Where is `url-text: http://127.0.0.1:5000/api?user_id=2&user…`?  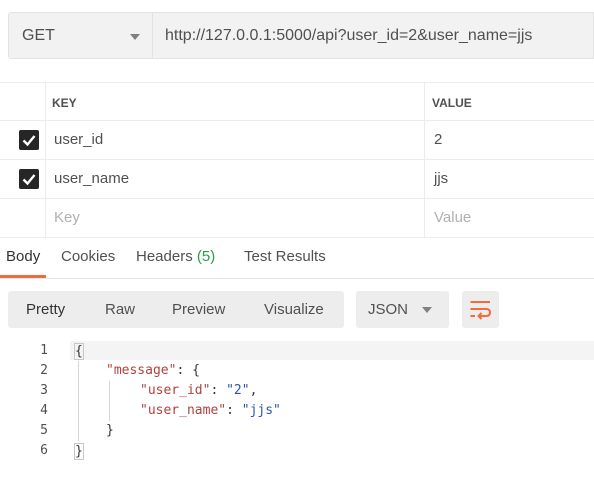 url-text: http://127.0.0.1:5000/api?user_id=2&user… is located at coordinates (349, 35).